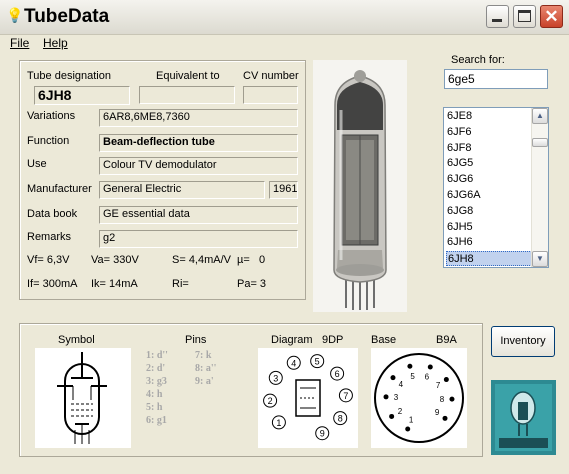 The width and height of the screenshot is (569, 474). I want to click on tube-list-item: 6JH5, so click(494, 227).